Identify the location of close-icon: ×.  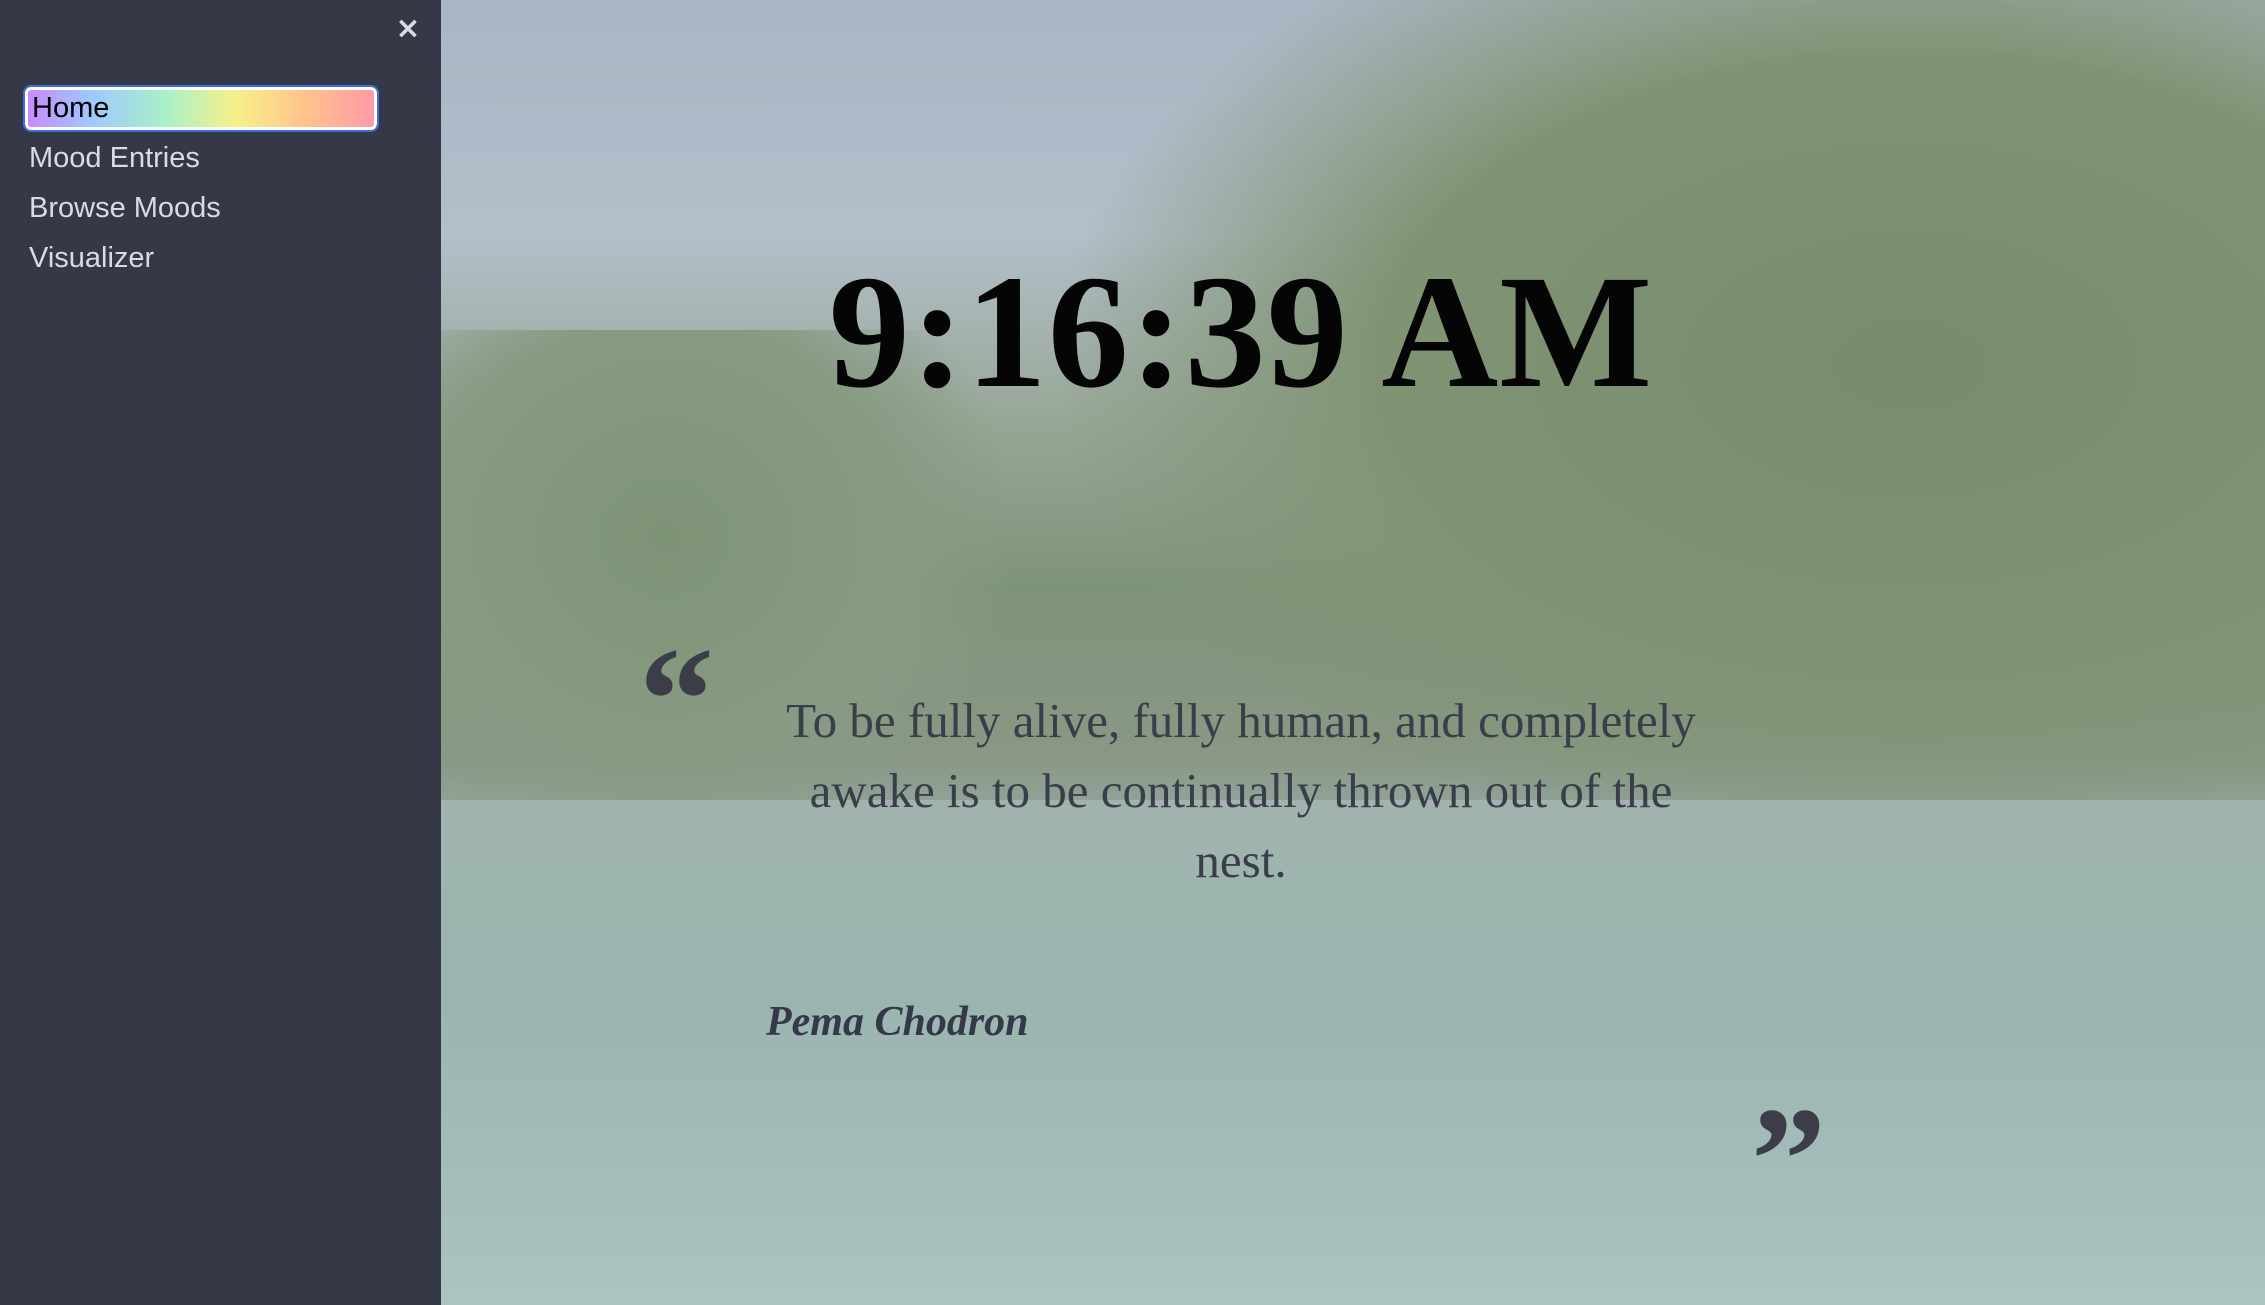
(408, 28).